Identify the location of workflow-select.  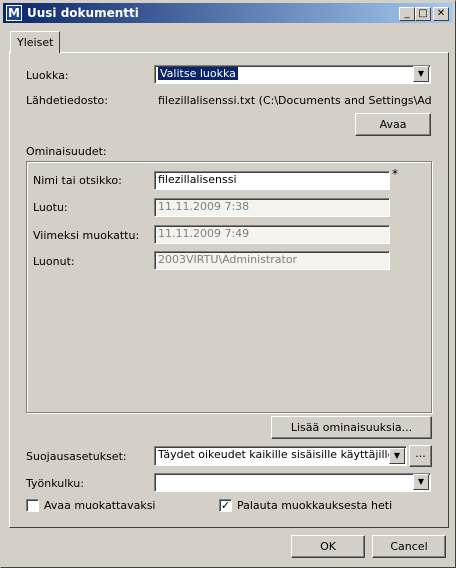
(292, 482).